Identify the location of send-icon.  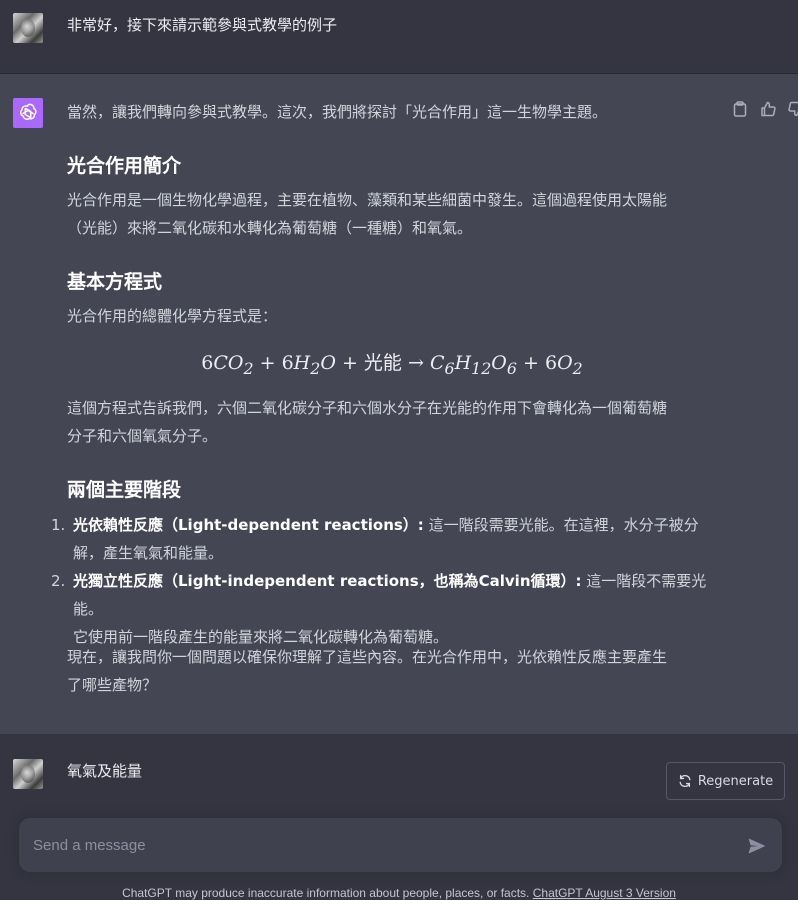
(756, 846).